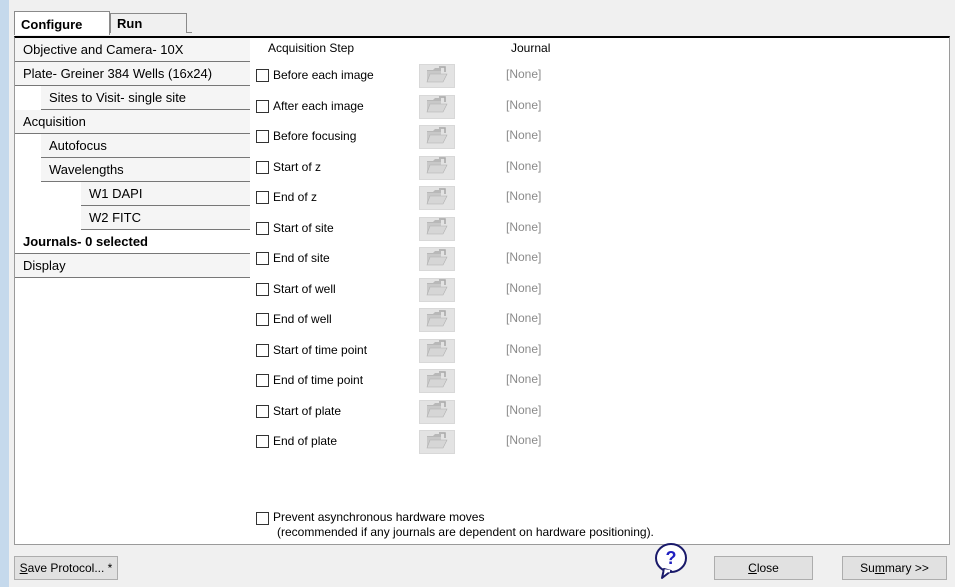 Image resolution: width=955 pixels, height=587 pixels. What do you see at coordinates (307, 410) in the screenshot?
I see `step-label: Start of plate` at bounding box center [307, 410].